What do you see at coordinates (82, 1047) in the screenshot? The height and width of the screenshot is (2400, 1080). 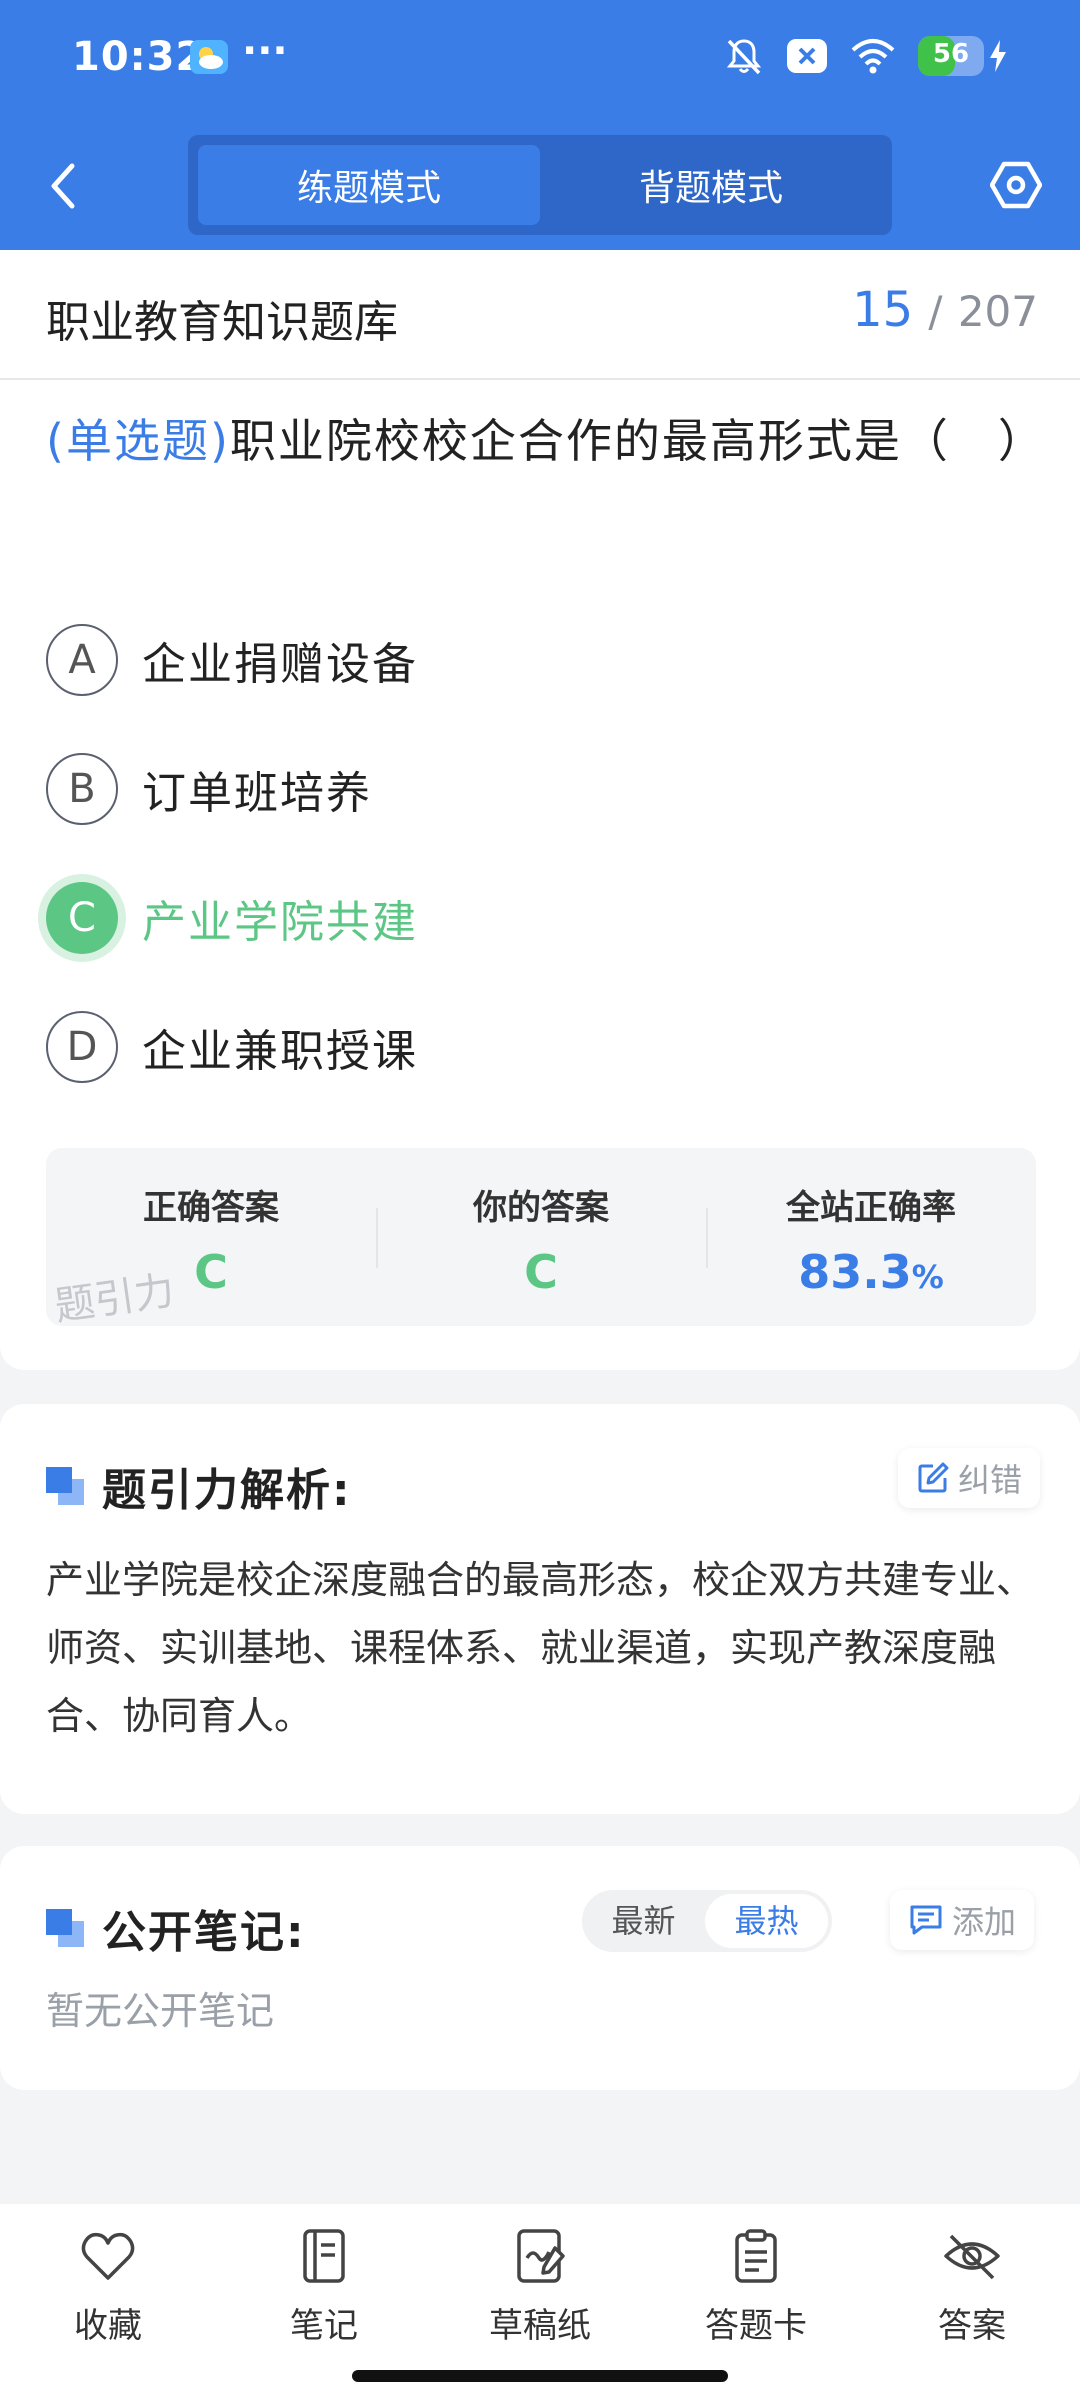 I see `option-letter: D` at bounding box center [82, 1047].